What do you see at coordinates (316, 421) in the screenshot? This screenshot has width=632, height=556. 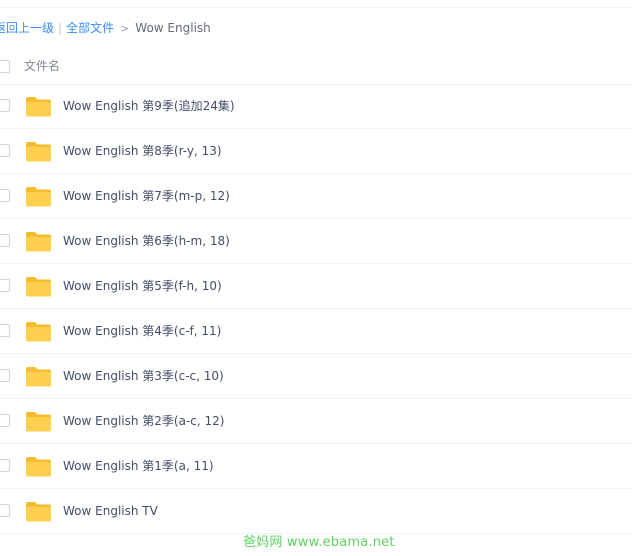 I see `file-row: Wow English 第2季(a-c, 12)` at bounding box center [316, 421].